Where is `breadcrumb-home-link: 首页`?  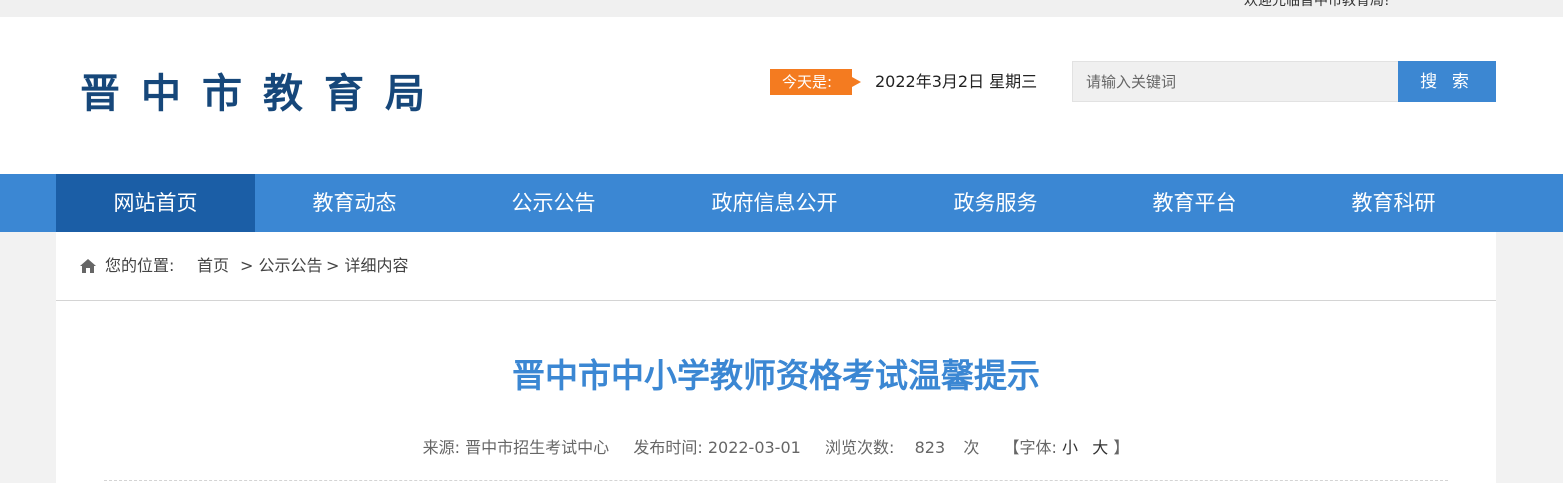
breadcrumb-home-link: 首页 is located at coordinates (213, 266).